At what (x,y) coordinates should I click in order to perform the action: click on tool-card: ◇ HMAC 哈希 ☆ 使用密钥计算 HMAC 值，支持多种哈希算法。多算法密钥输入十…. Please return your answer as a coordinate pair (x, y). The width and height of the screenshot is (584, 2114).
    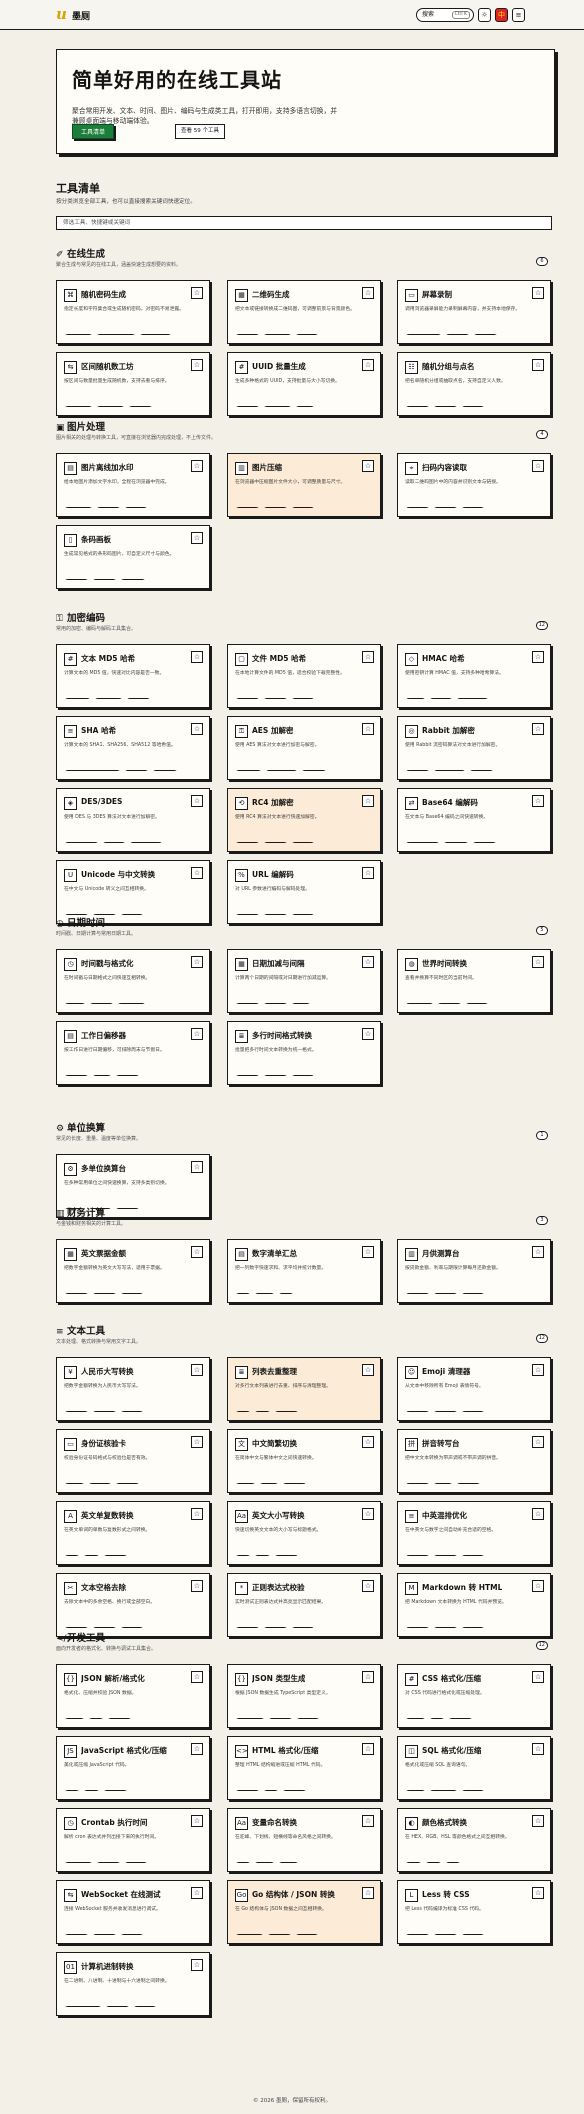
    Looking at the image, I should click on (474, 676).